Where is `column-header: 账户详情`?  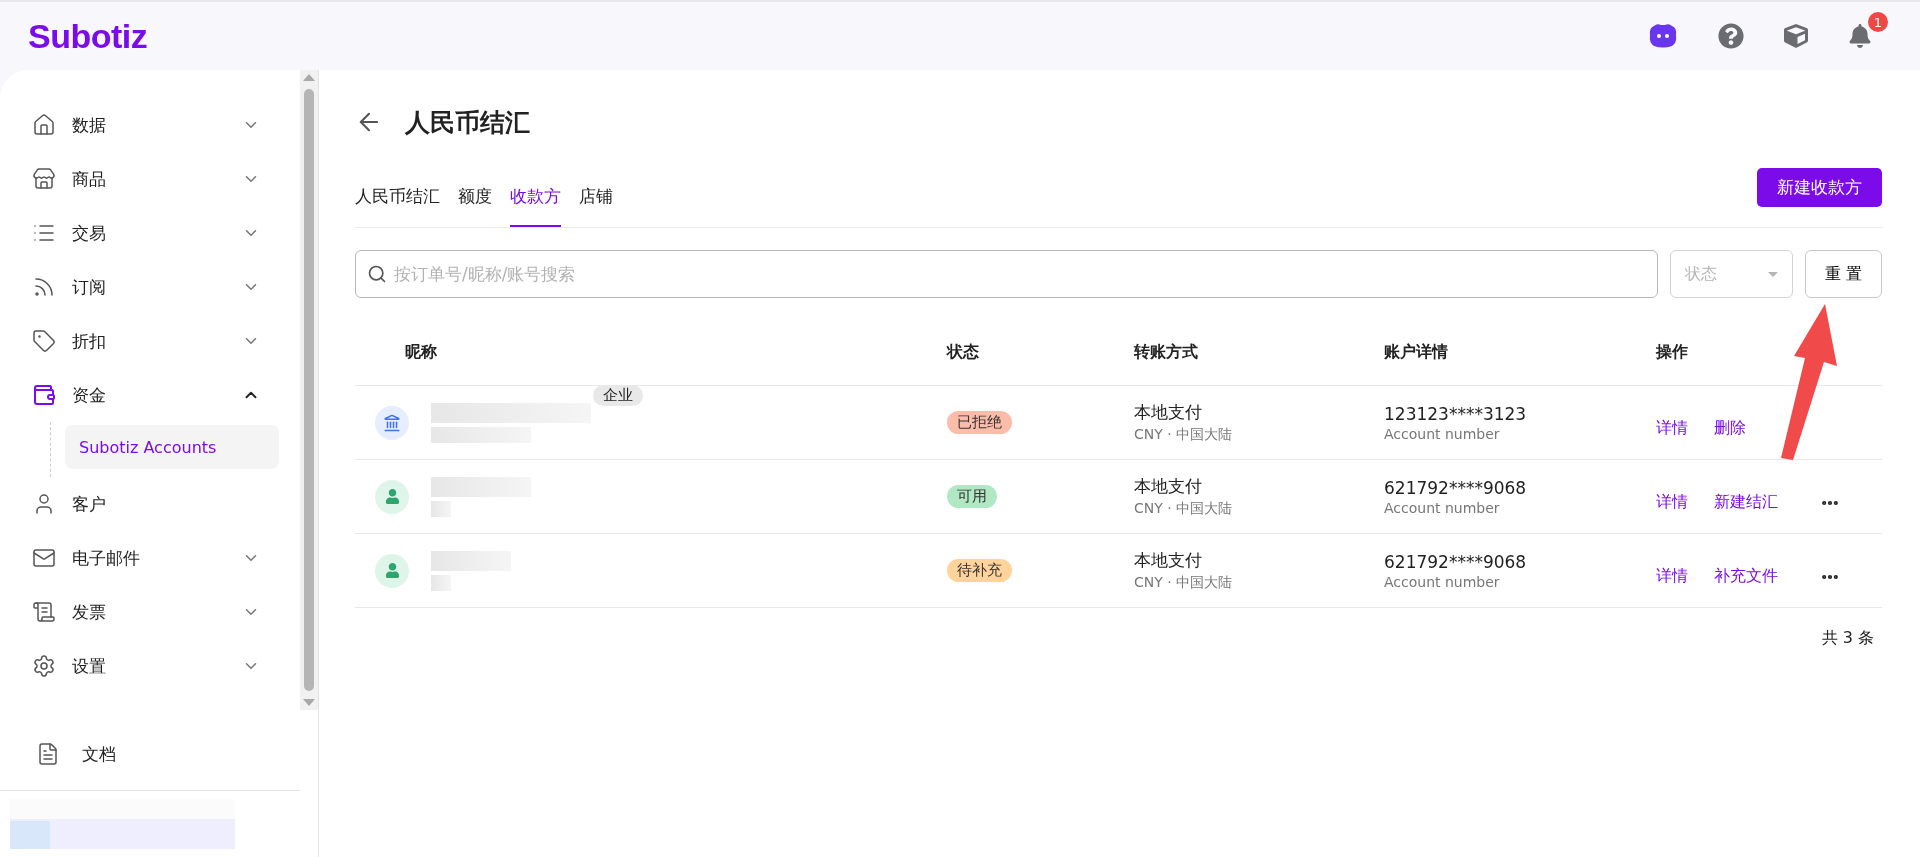 column-header: 账户详情 is located at coordinates (1416, 352).